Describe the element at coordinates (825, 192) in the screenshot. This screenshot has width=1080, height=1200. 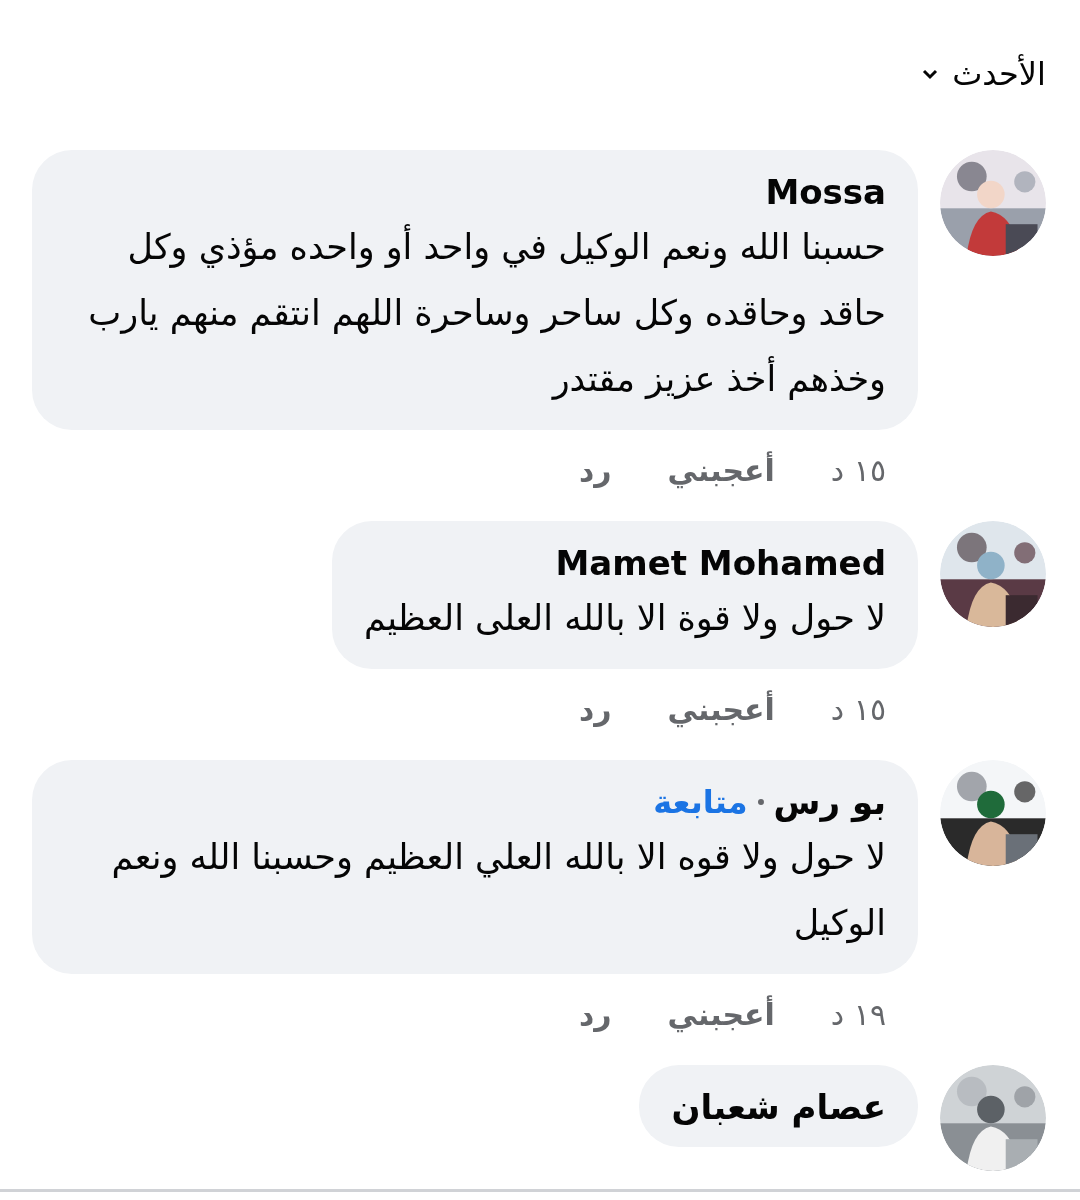
I see `commenter-name: Mossa` at that location.